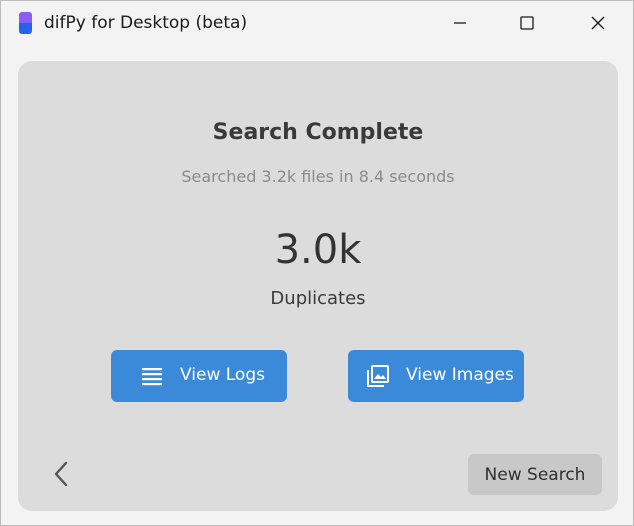 The image size is (634, 526). Describe the element at coordinates (25, 23) in the screenshot. I see `app-logo-icon` at that location.